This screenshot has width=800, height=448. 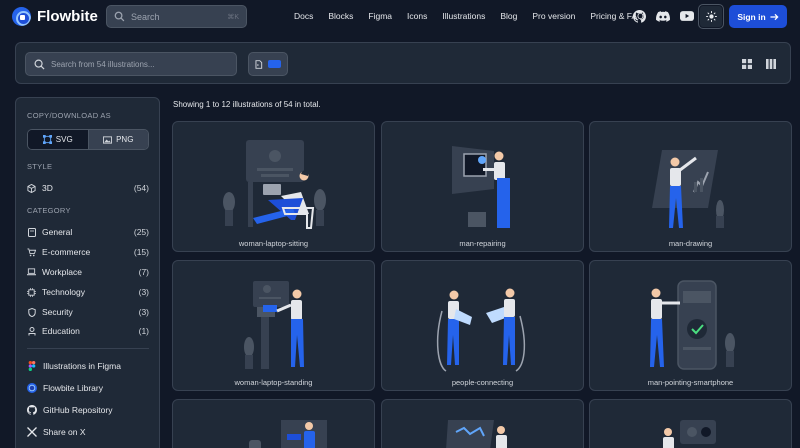 What do you see at coordinates (508, 16) in the screenshot?
I see `nav-link-blog: Blog` at bounding box center [508, 16].